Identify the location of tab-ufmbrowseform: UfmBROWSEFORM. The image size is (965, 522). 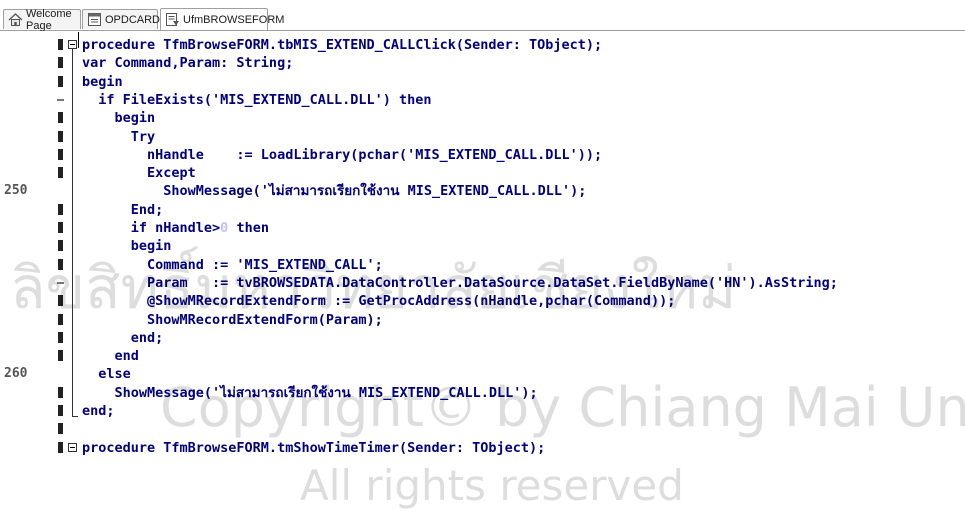
(222, 19).